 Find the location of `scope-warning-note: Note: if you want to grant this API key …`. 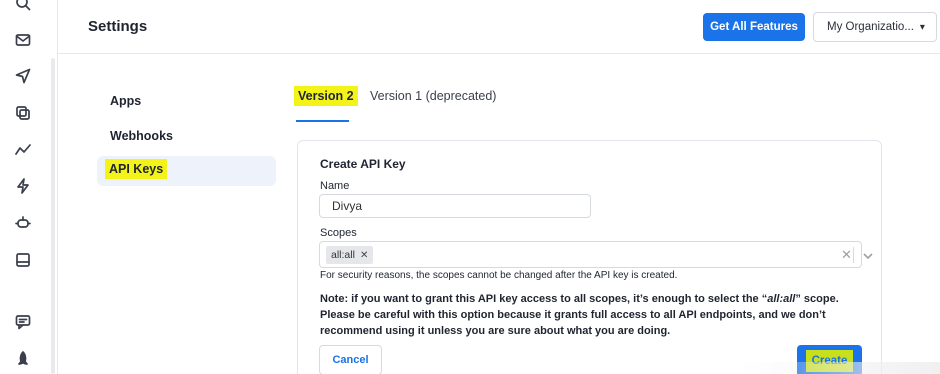

scope-warning-note: Note: if you want to grant this API key … is located at coordinates (590, 315).